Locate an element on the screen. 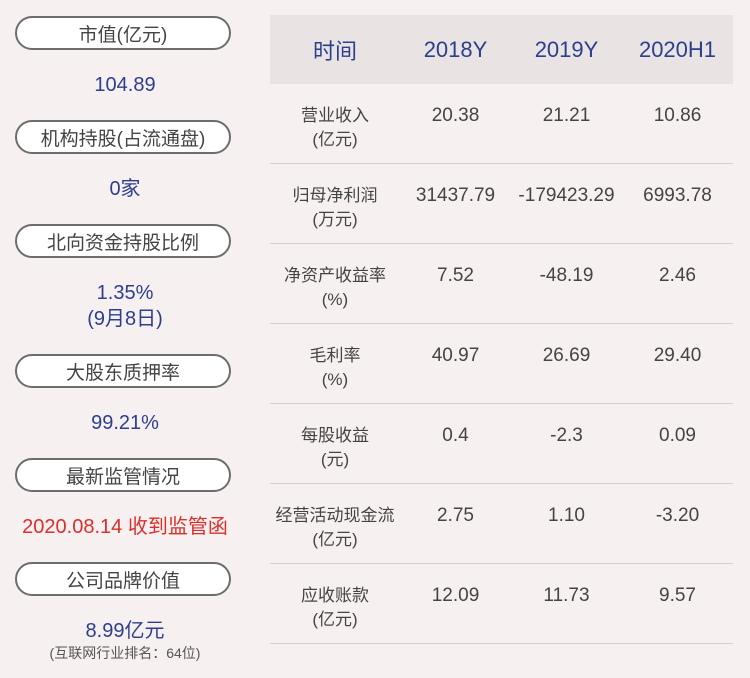 The width and height of the screenshot is (750, 678). cell-value: 21.21 is located at coordinates (566, 115).